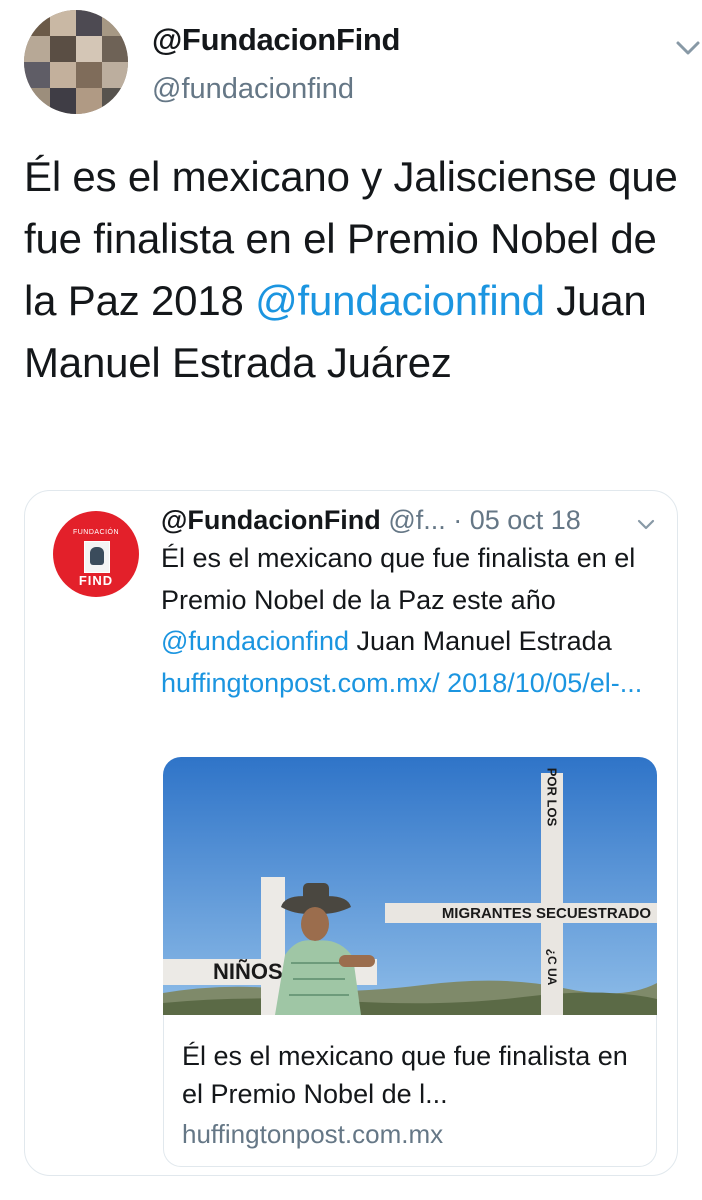 This screenshot has height=1200, width=702. I want to click on quoted-mention-link: @fundacionfind, so click(255, 641).